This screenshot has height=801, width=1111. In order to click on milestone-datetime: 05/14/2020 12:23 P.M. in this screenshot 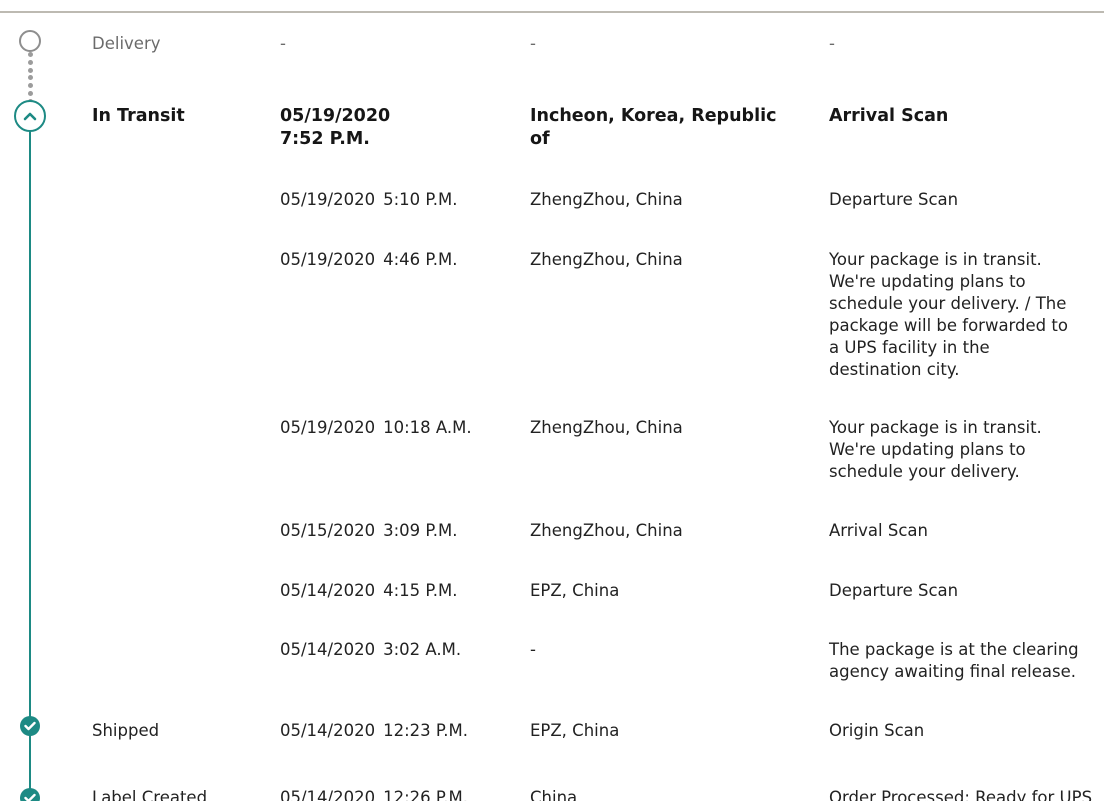, I will do `click(395, 731)`.